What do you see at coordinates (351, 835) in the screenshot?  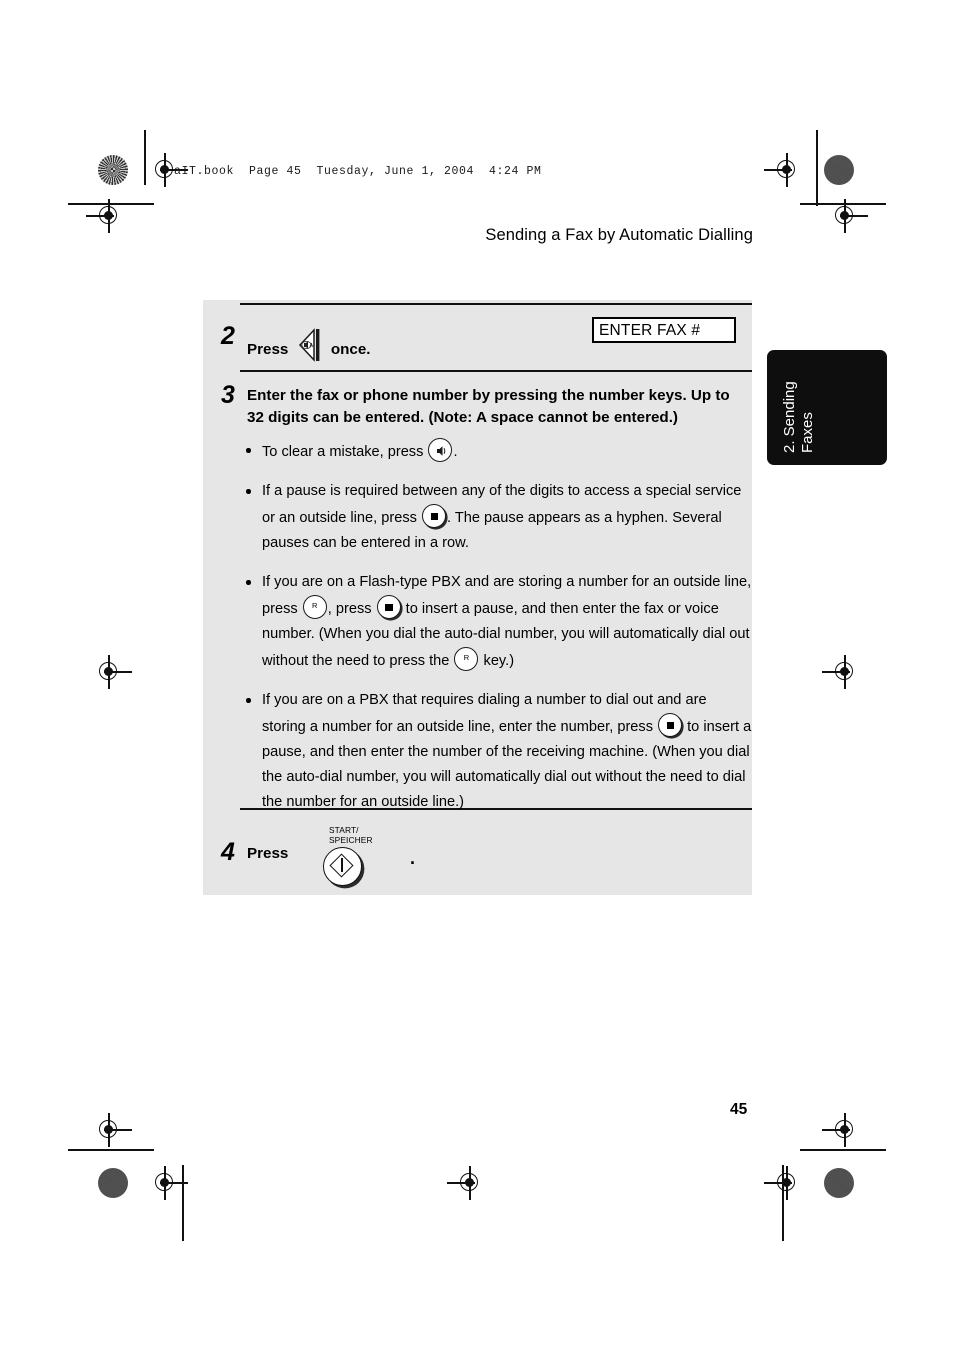 I see `start-key-label: START/ SPEICHER` at bounding box center [351, 835].